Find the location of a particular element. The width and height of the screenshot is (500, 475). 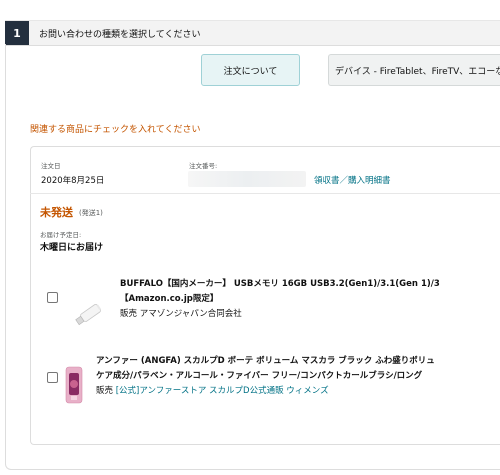

usb-drive-thumbnail is located at coordinates (90, 314).